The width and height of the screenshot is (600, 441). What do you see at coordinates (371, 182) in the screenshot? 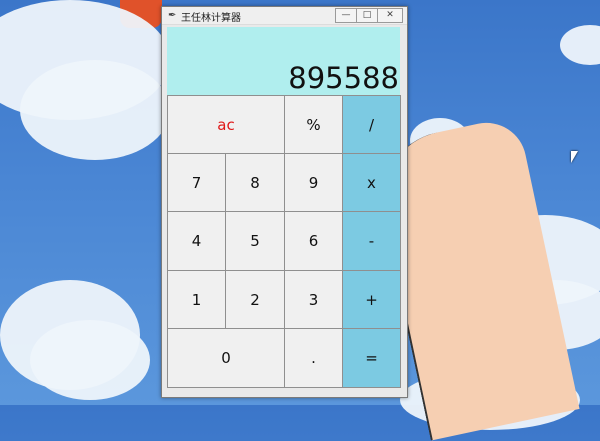
I see `multiply-button: x` at bounding box center [371, 182].